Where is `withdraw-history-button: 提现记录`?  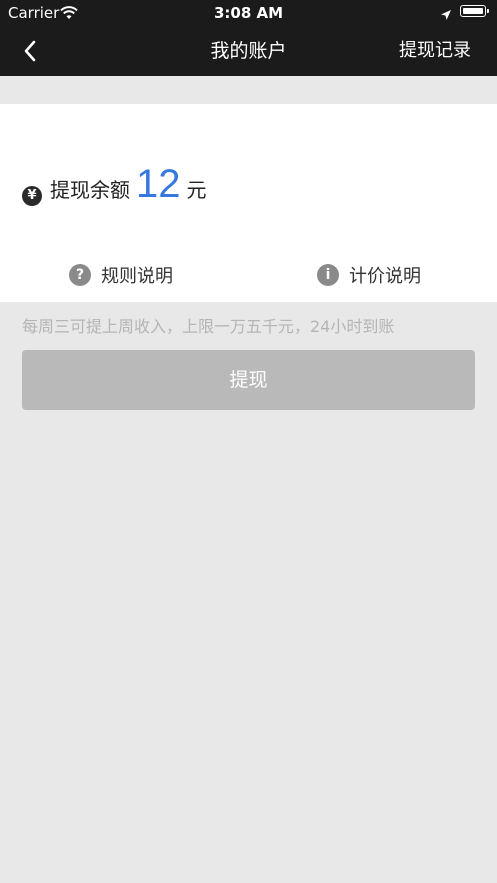 withdraw-history-button: 提现记录 is located at coordinates (435, 51).